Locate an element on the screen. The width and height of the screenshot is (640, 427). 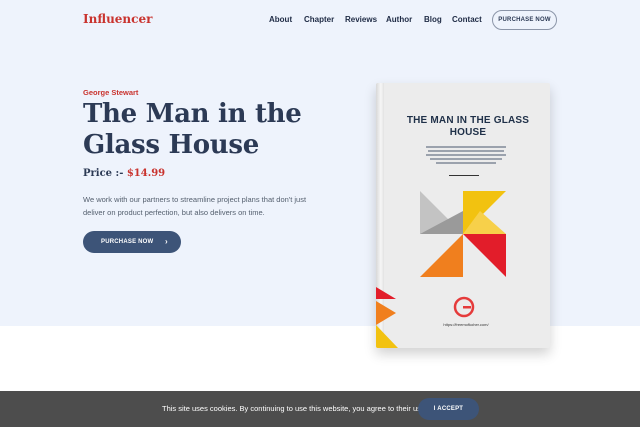
site-logo: Influencer is located at coordinates (117, 19).